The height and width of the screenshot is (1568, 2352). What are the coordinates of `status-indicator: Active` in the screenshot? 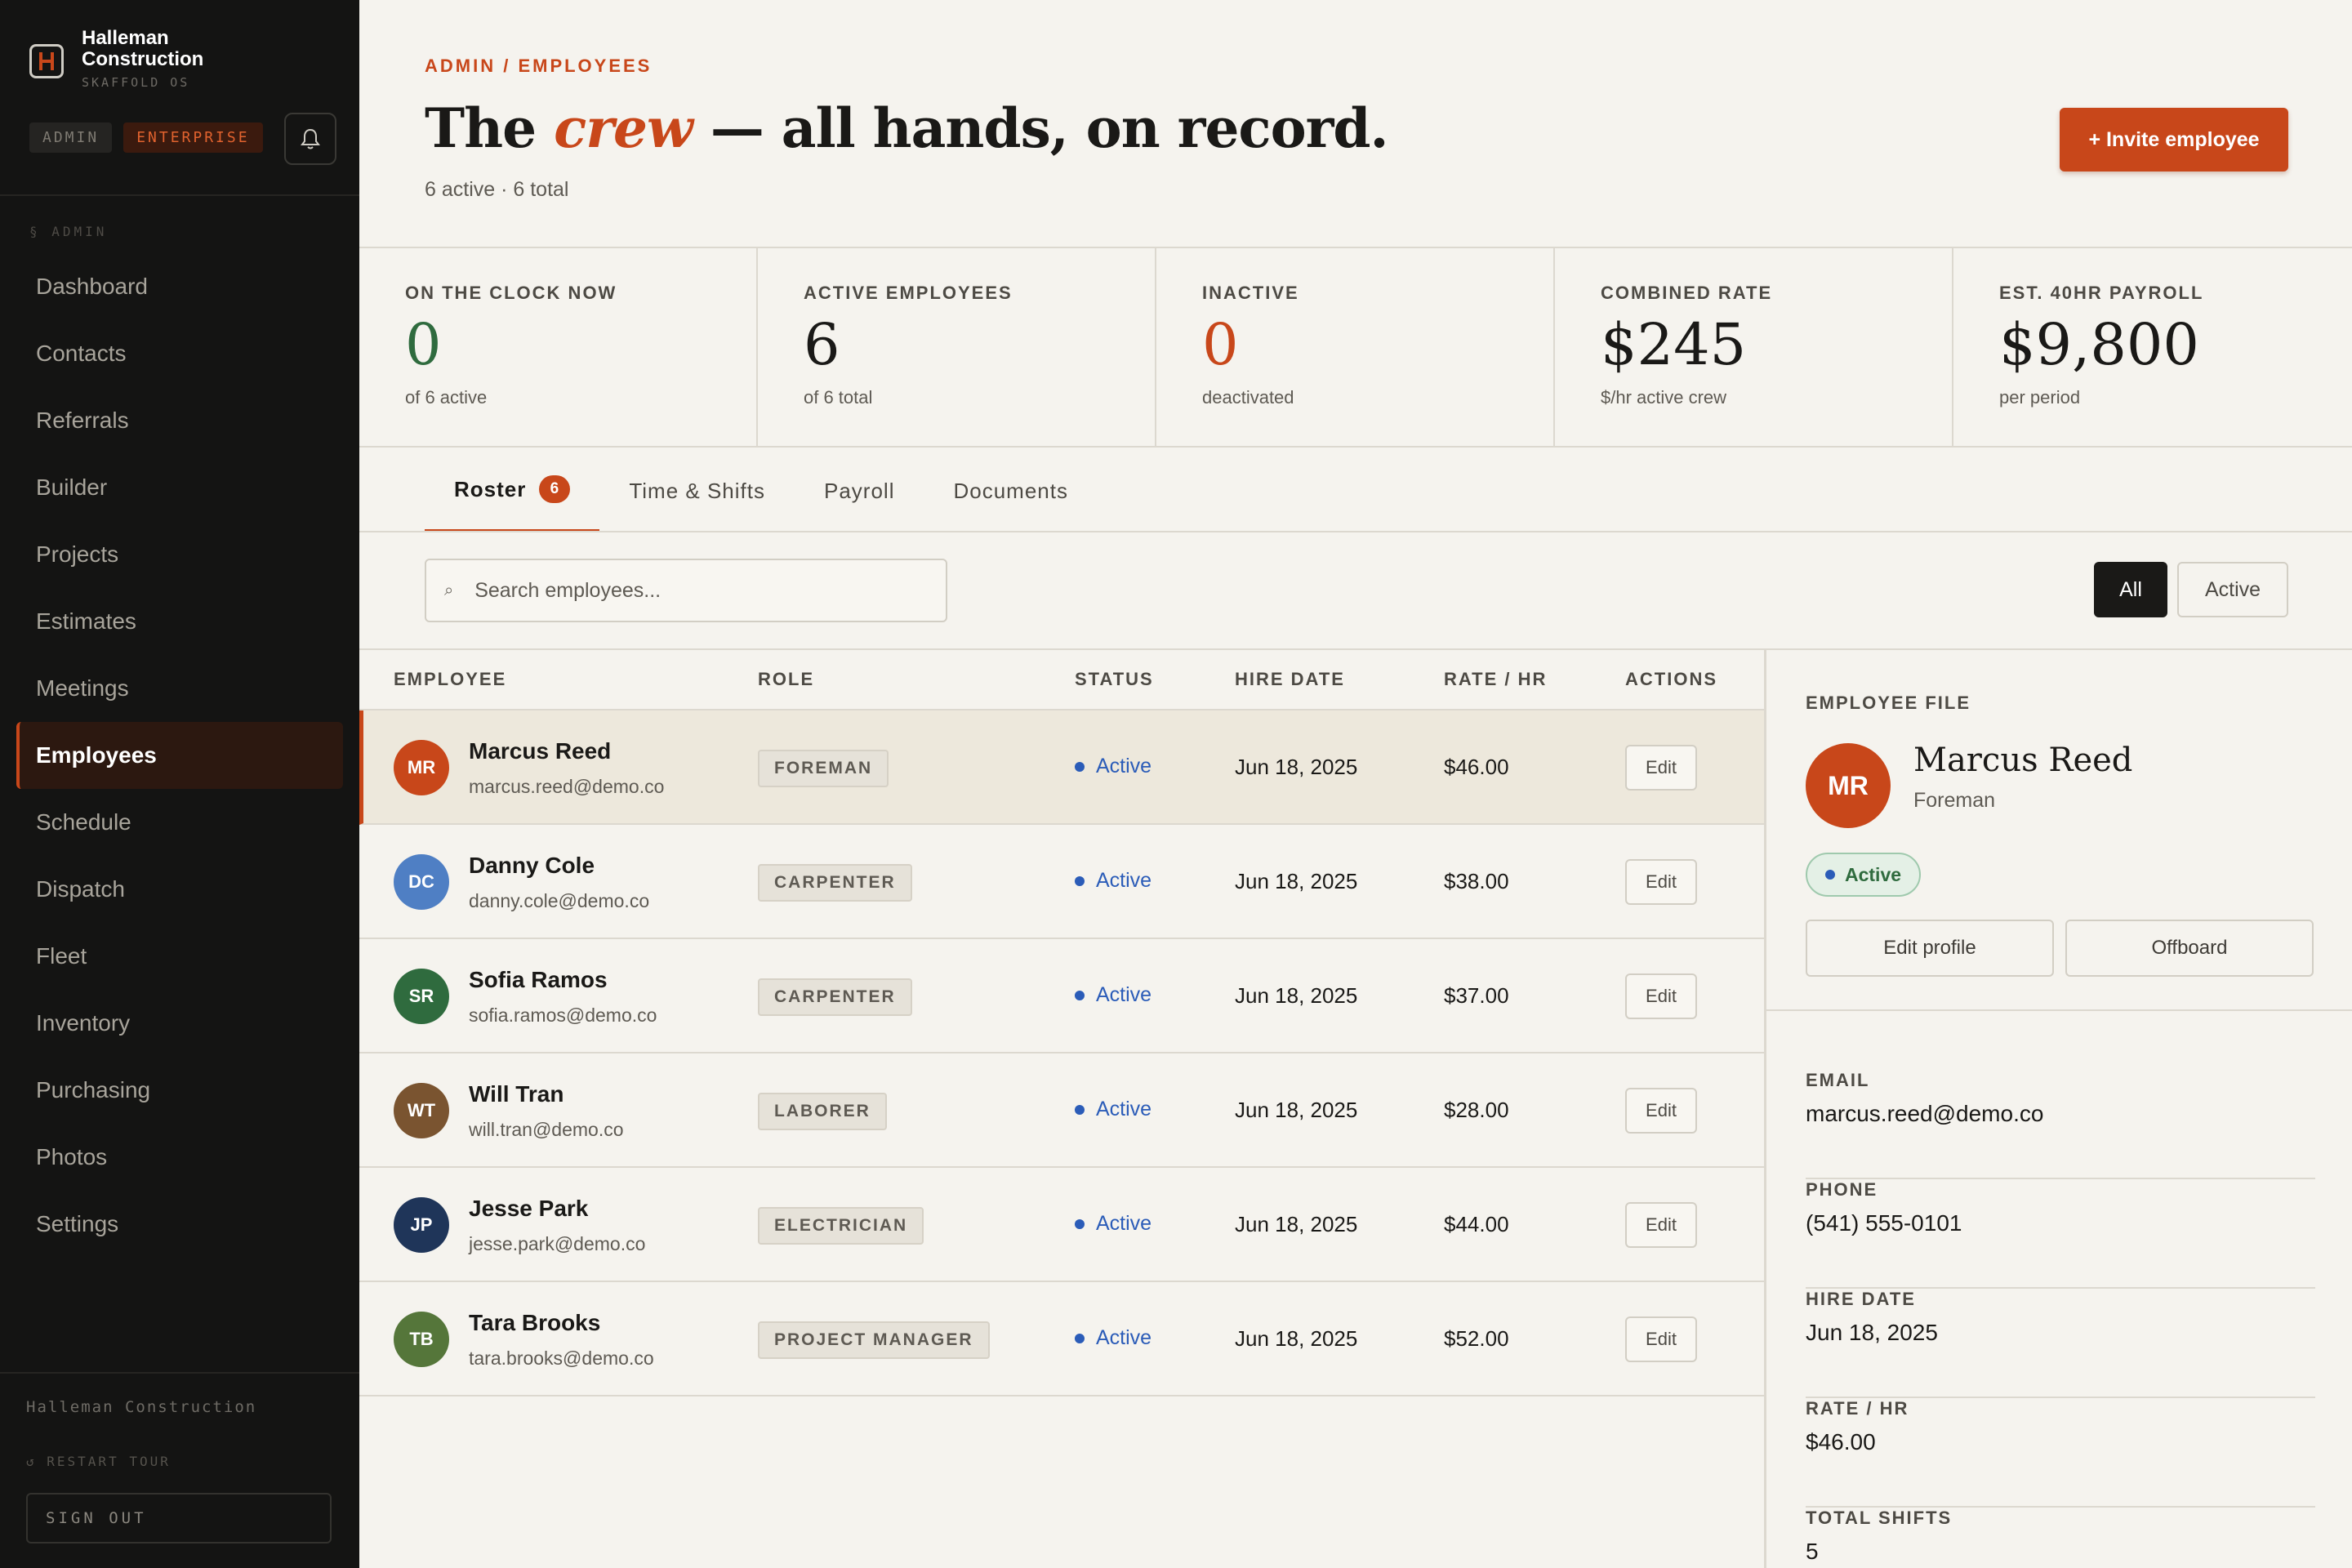 It's located at (1113, 1109).